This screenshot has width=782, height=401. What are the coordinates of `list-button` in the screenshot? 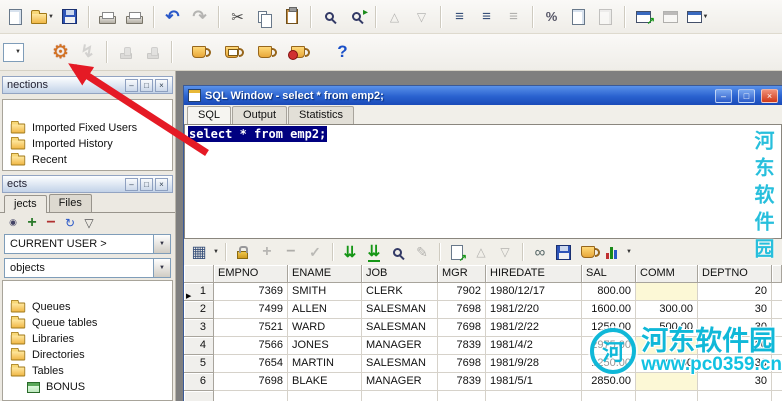 It's located at (459, 16).